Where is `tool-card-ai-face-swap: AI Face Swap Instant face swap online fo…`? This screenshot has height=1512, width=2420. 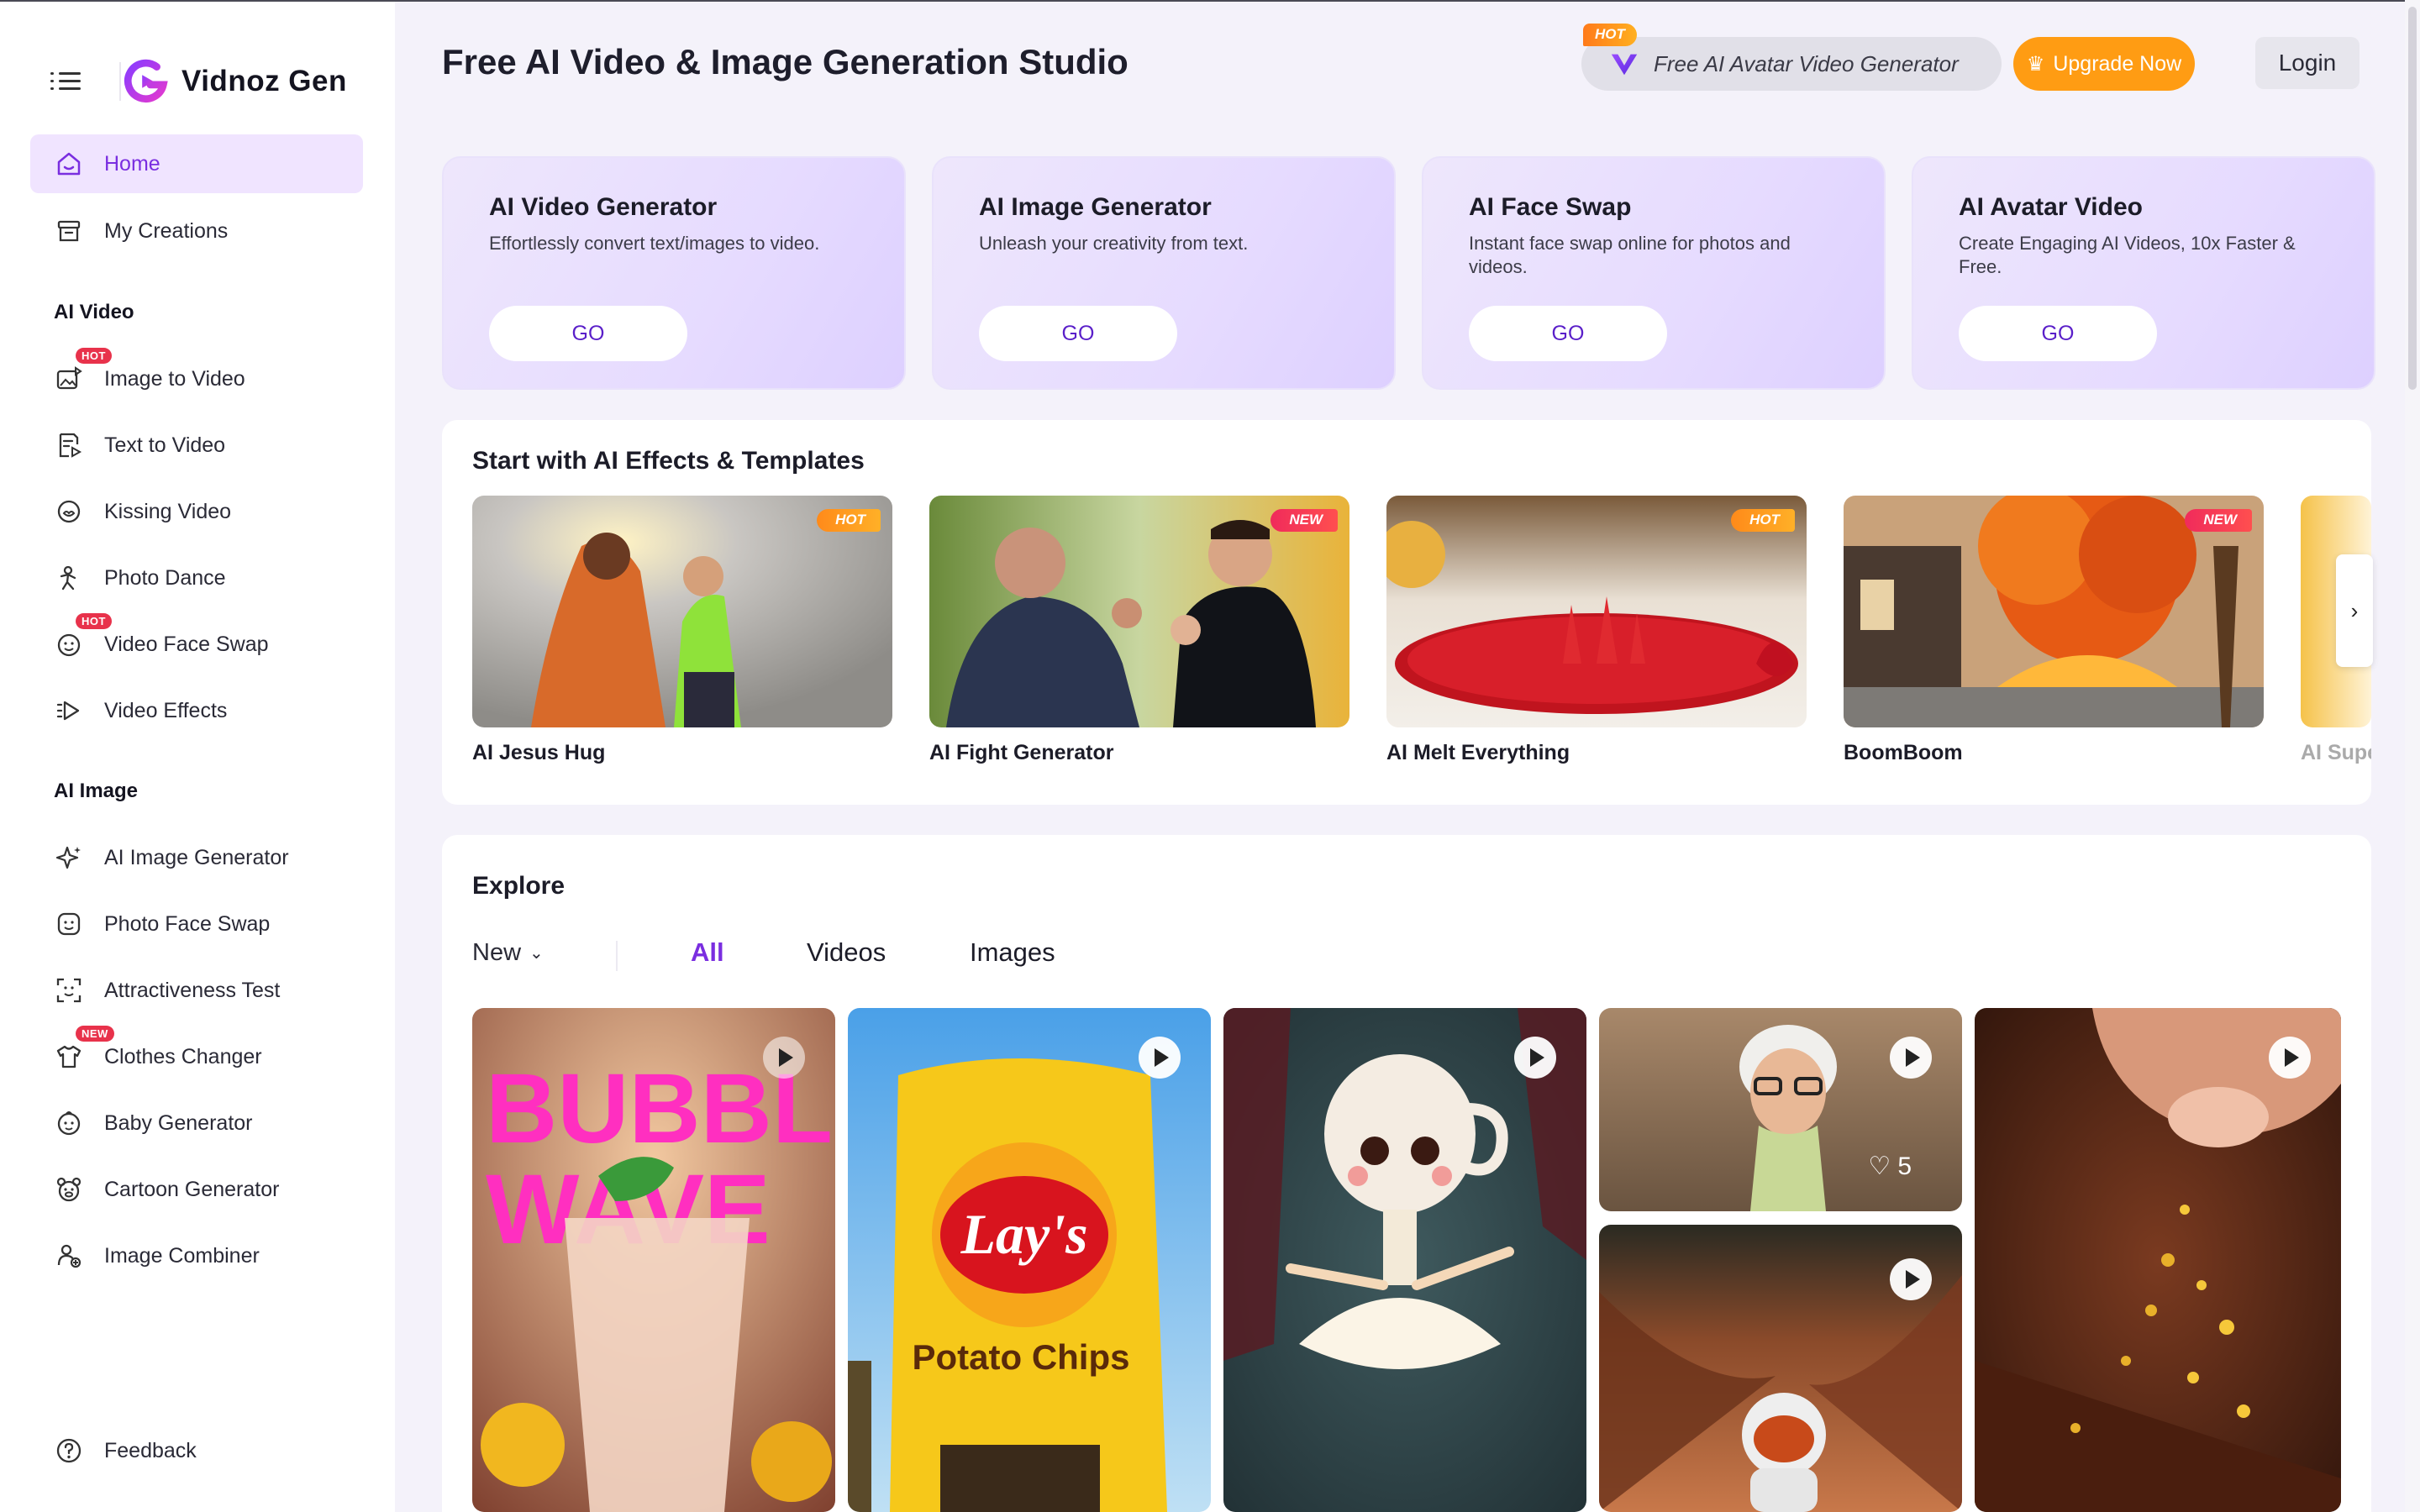
tool-card-ai-face-swap: AI Face Swap Instant face swap online fo… is located at coordinates (1654, 273).